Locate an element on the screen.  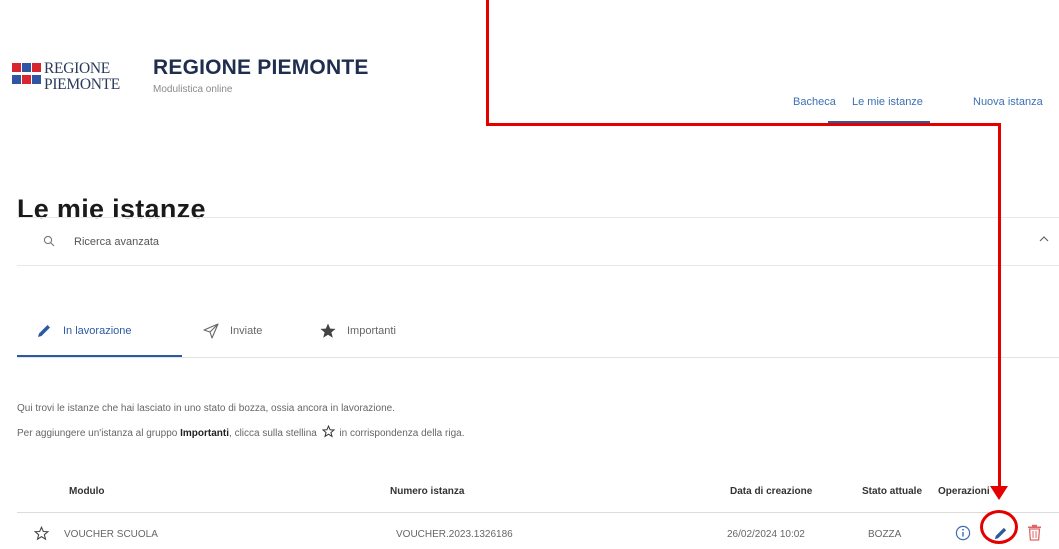
tab-label: Importanti is located at coordinates (371, 331).